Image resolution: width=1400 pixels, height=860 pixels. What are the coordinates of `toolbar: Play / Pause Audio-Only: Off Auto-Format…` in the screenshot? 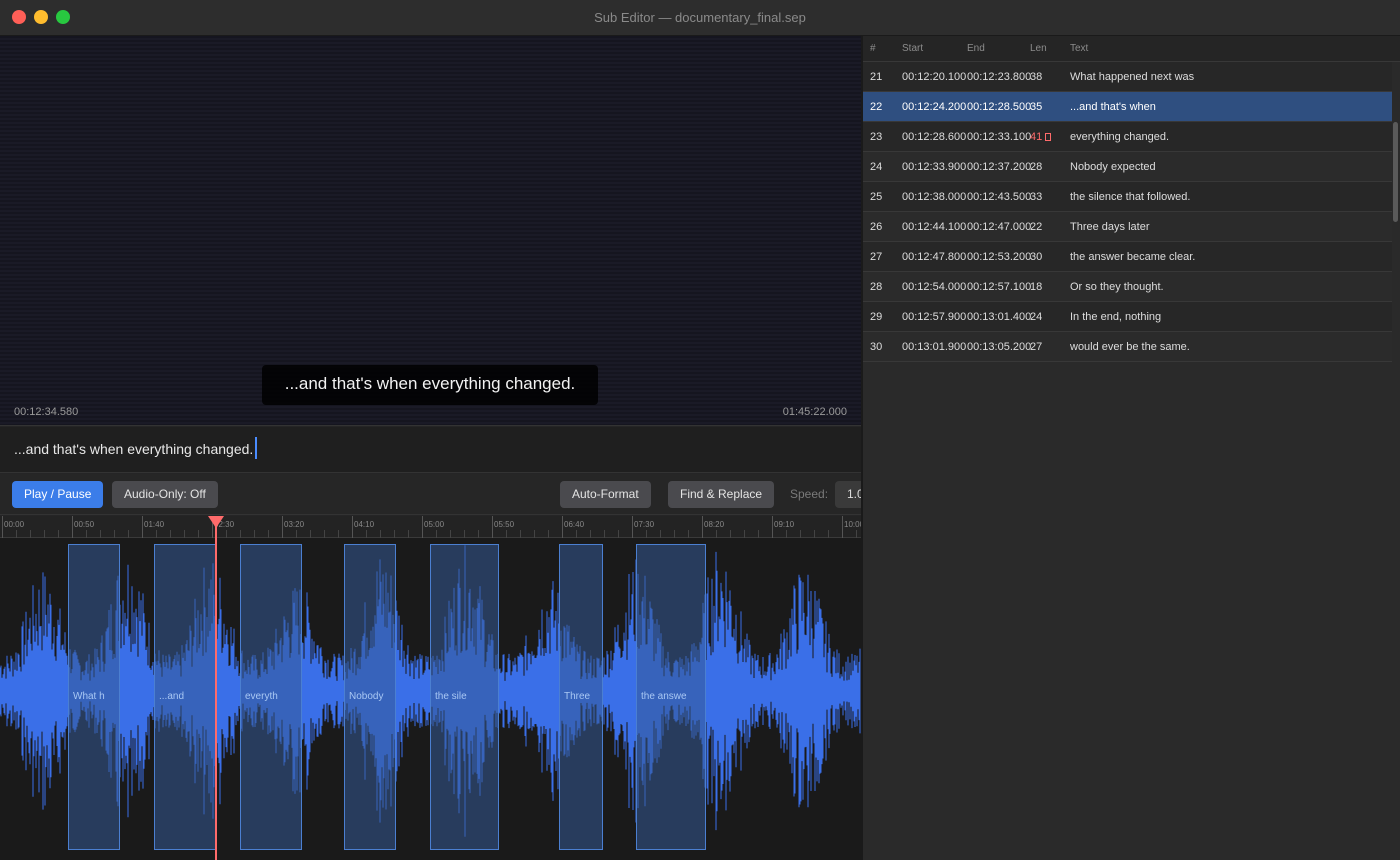 It's located at (430, 494).